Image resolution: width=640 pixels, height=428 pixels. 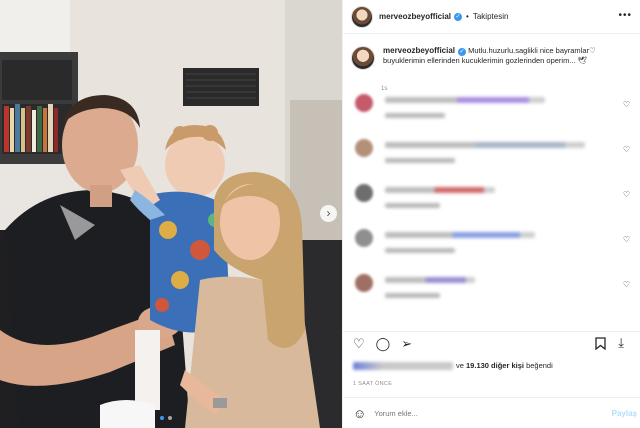 I want to click on caption-username: merveozbeyofficial, so click(x=419, y=50).